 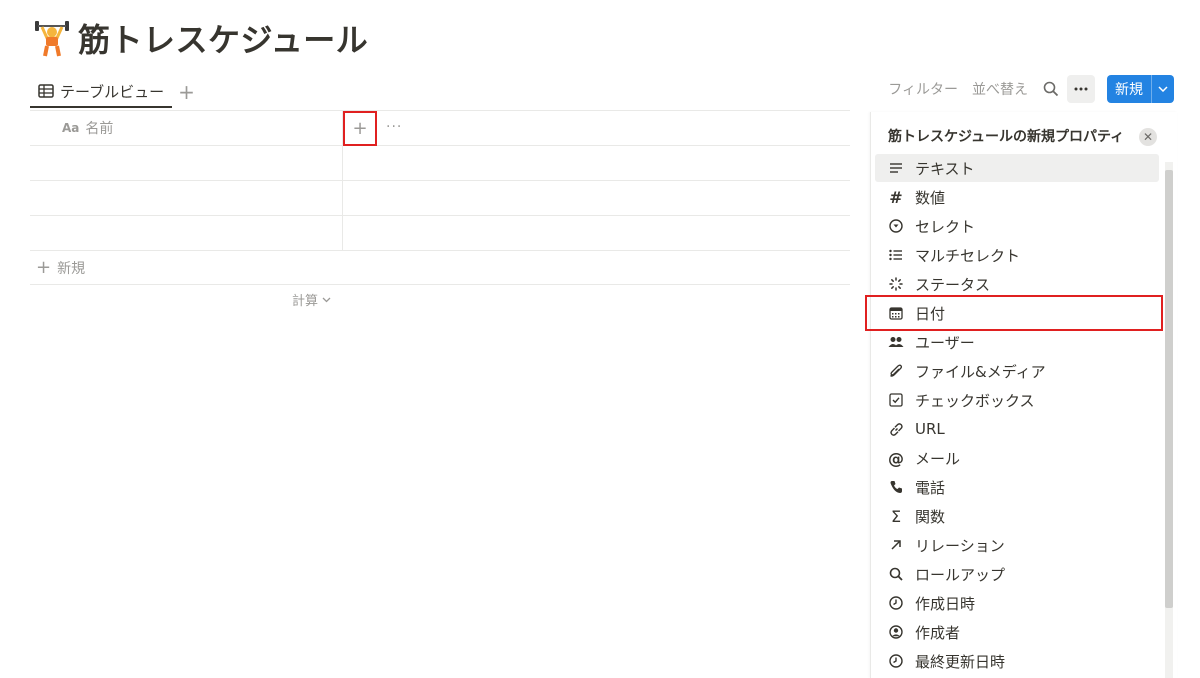 I want to click on property-type-checkbox: チェックボックス, so click(x=1017, y=400).